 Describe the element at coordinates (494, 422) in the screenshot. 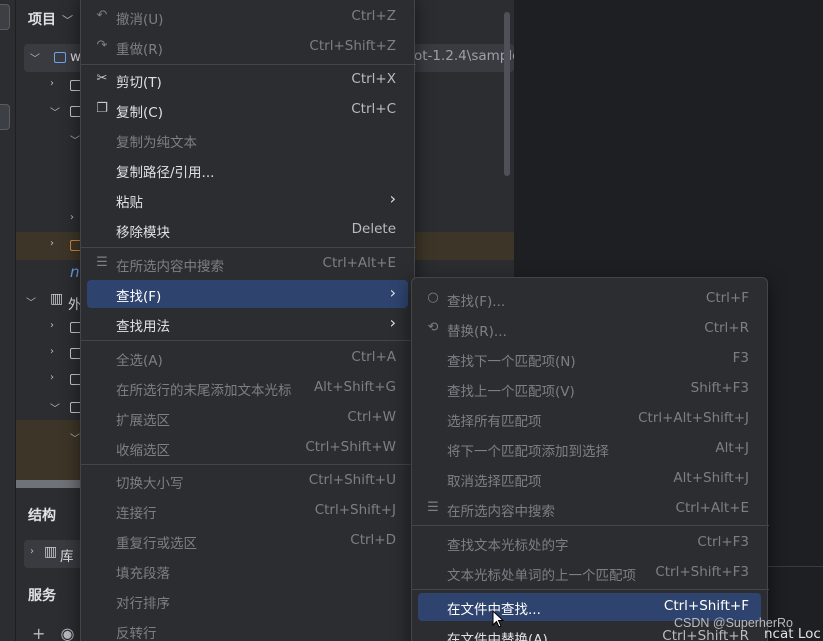

I see `menu-item-label: 选择所有匹配项` at that location.